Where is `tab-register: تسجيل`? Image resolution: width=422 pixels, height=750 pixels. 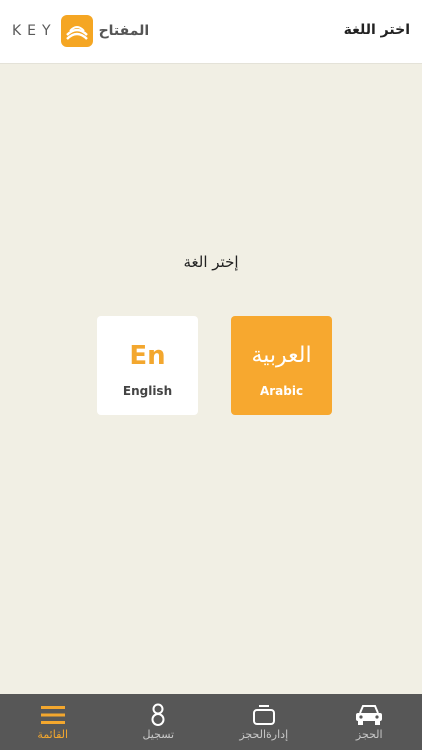 tab-register: تسجيل is located at coordinates (159, 722).